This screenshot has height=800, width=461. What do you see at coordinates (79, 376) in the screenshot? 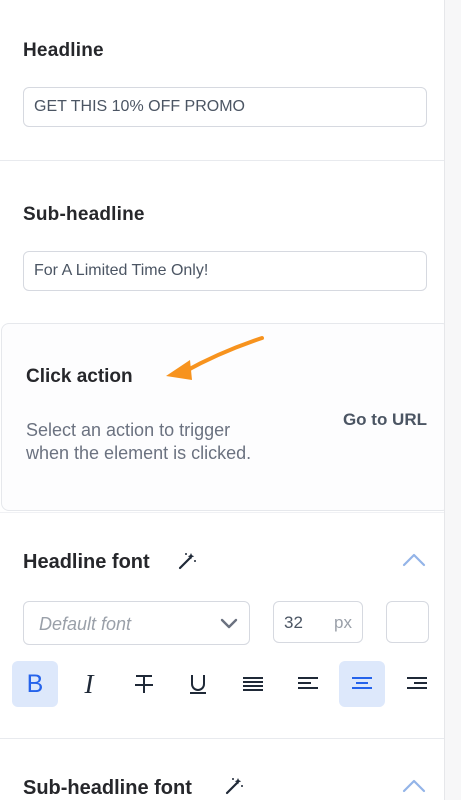
I see `click-action-title: Click action` at bounding box center [79, 376].